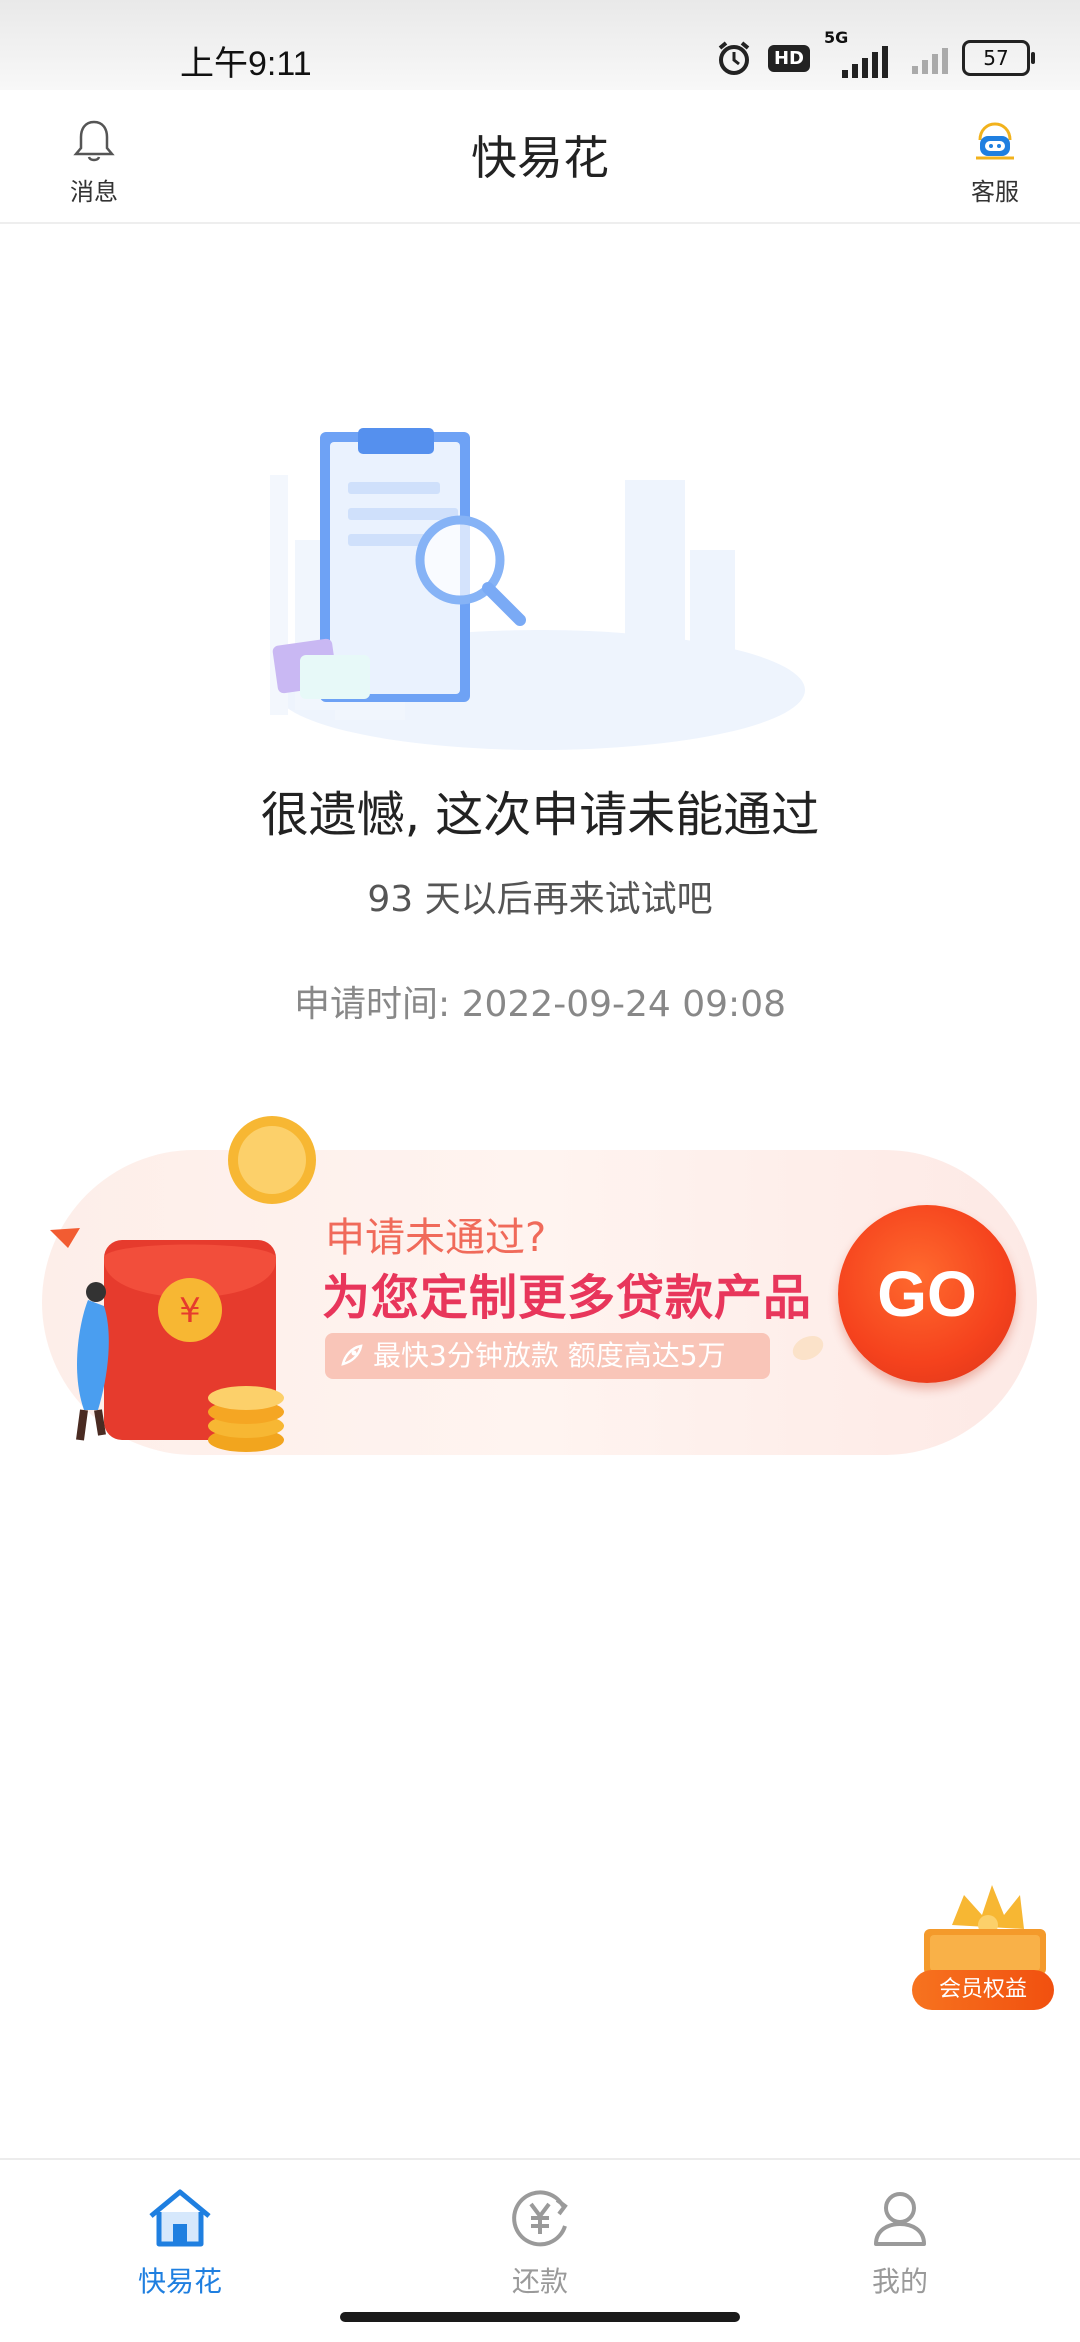 The height and width of the screenshot is (2342, 1080). What do you see at coordinates (995, 141) in the screenshot?
I see `customer-service-icon` at bounding box center [995, 141].